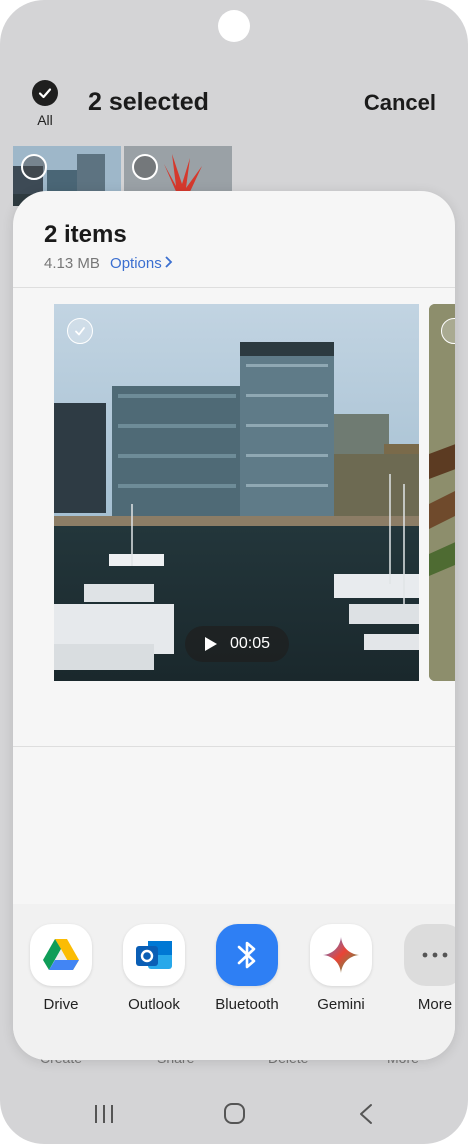 Image resolution: width=468 pixels, height=1144 pixels. I want to click on app-label: Bluetooth, so click(247, 1004).